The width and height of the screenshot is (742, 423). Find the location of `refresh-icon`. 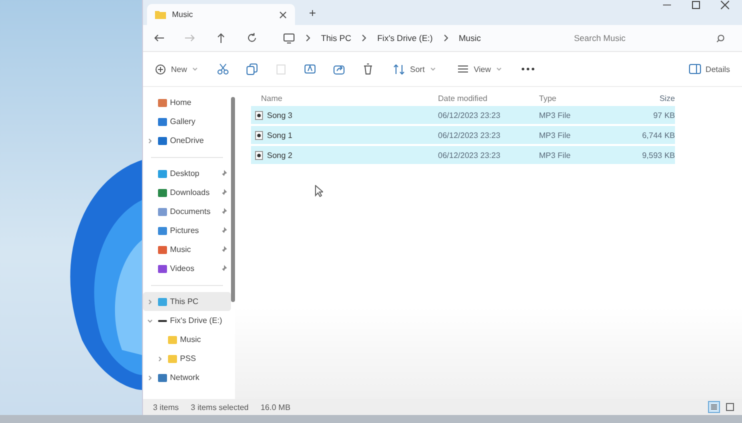

refresh-icon is located at coordinates (252, 38).